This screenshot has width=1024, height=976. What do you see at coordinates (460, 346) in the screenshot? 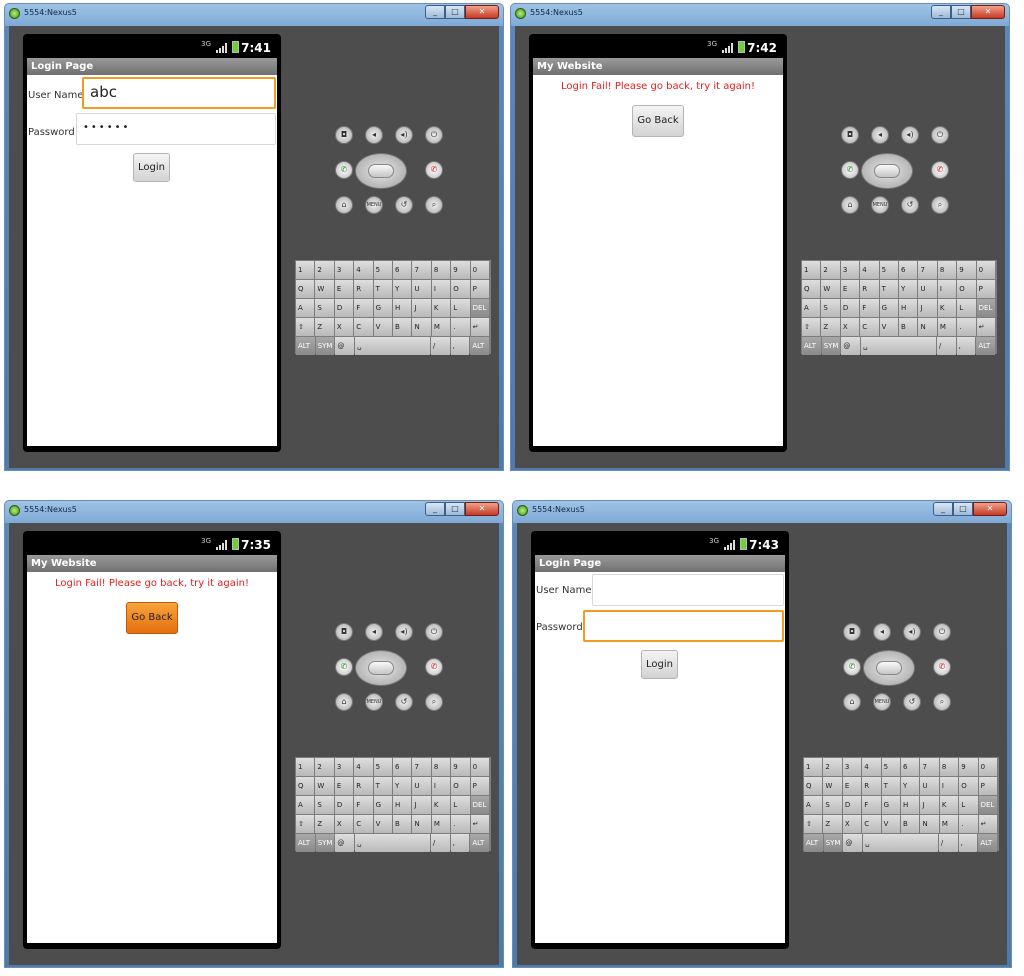
I see `key: ,` at bounding box center [460, 346].